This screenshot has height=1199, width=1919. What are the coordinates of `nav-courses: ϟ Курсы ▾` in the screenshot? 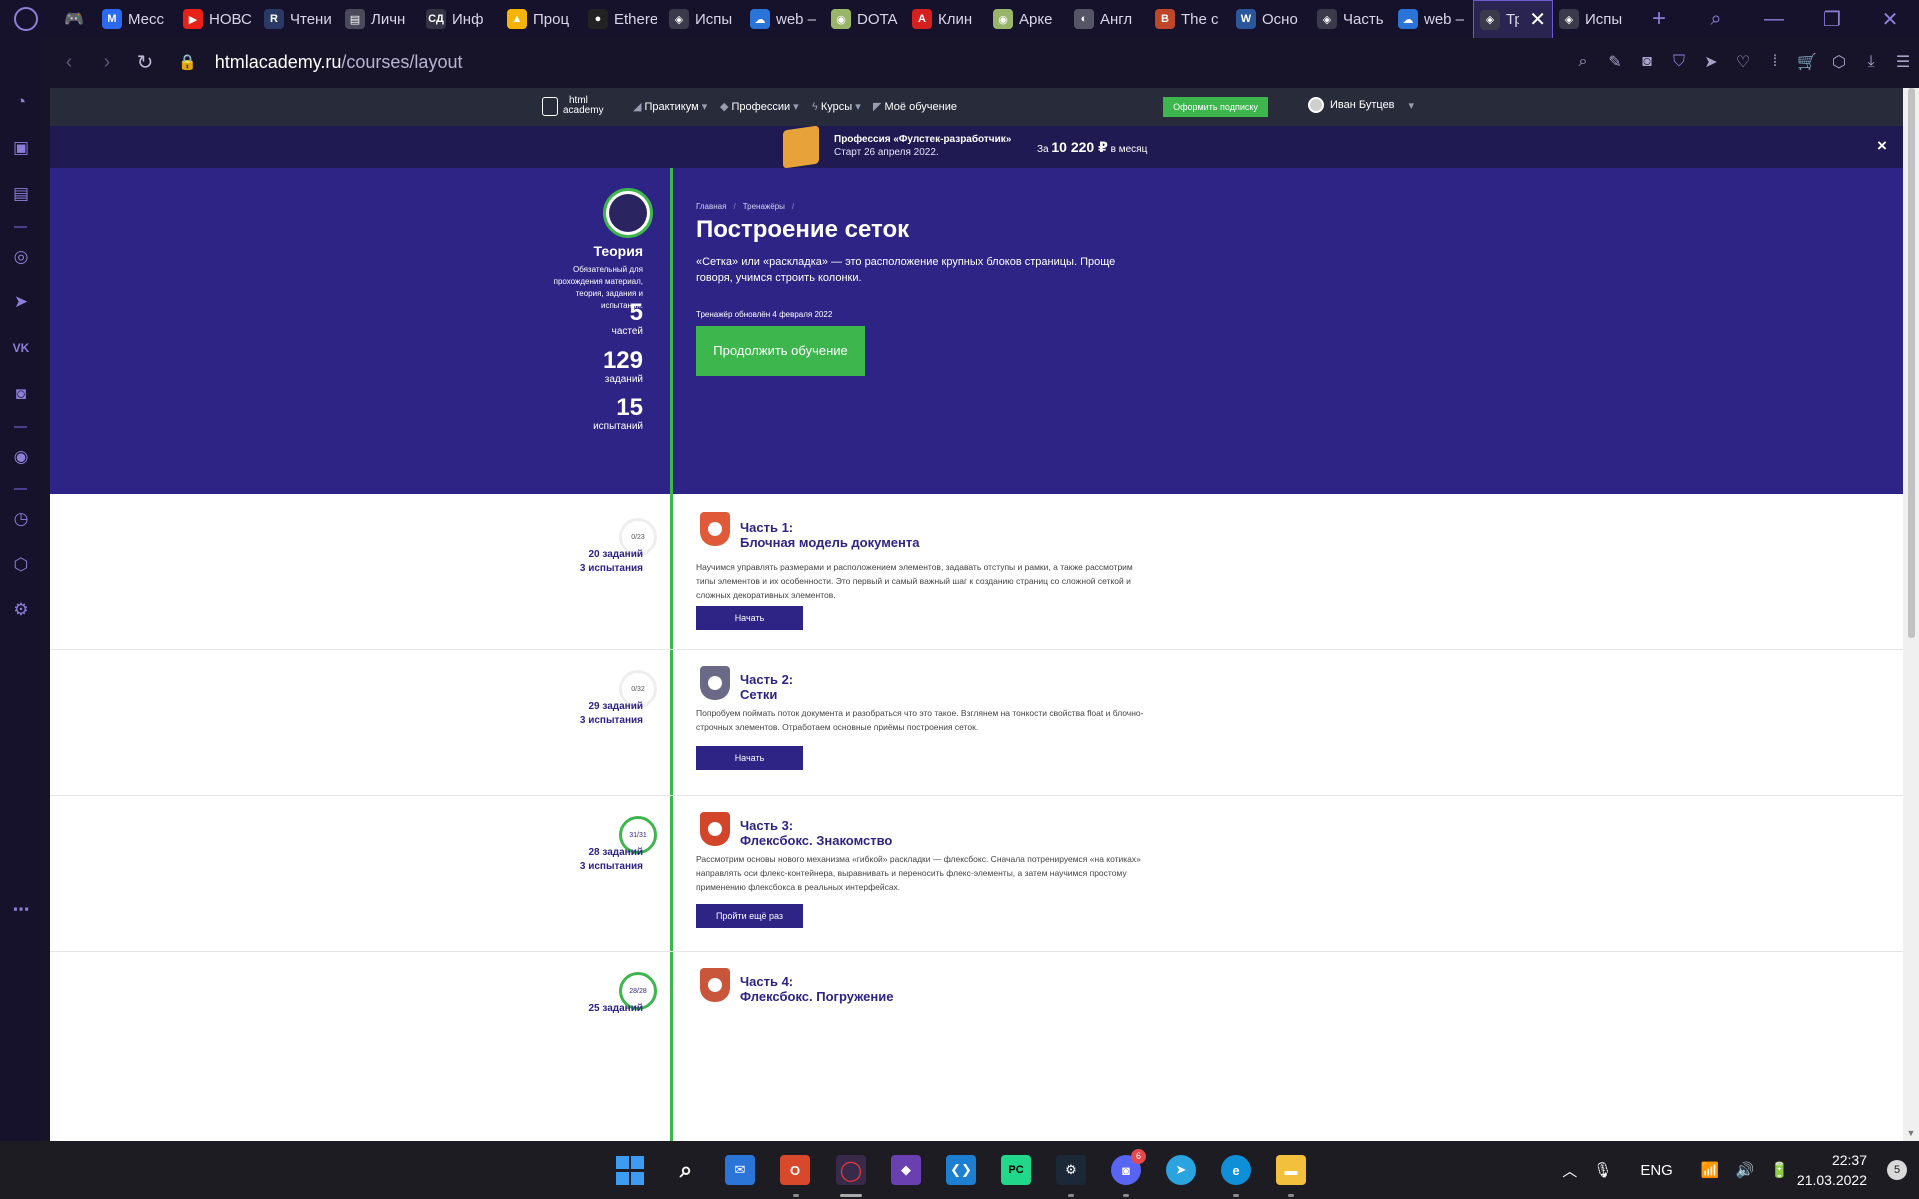 It's located at (836, 106).